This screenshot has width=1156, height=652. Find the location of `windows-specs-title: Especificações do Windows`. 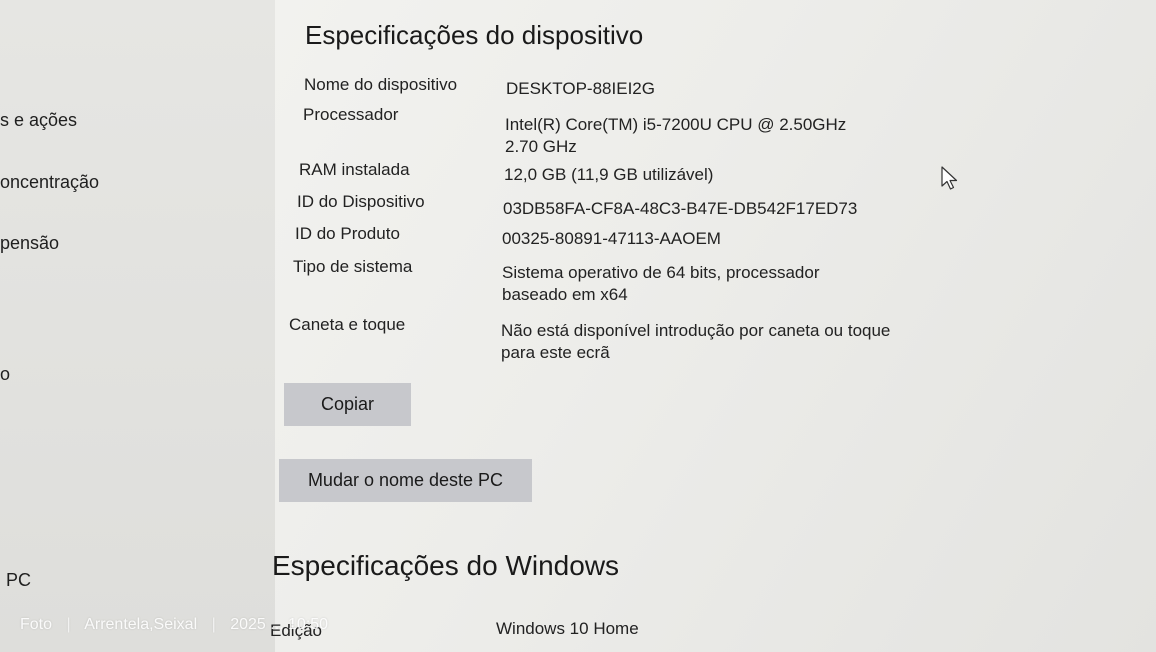

windows-specs-title: Especificações do Windows is located at coordinates (446, 565).